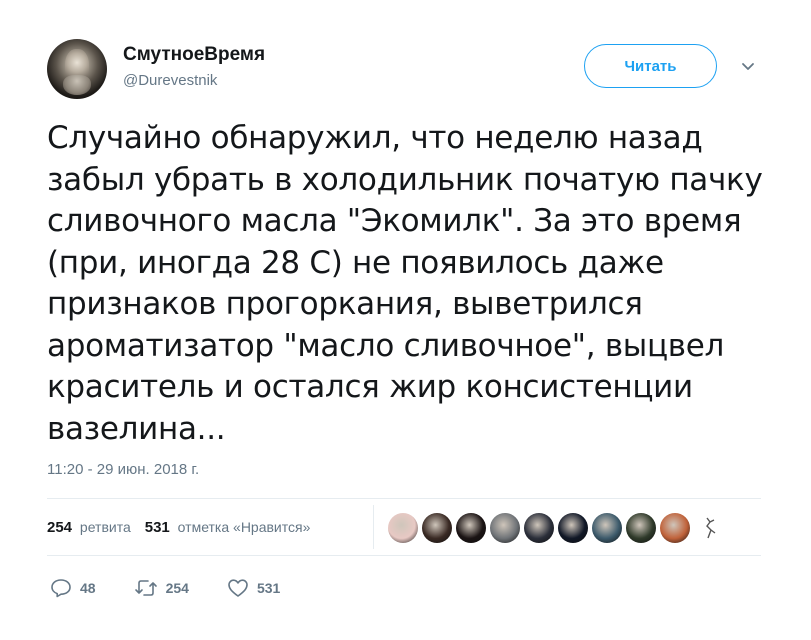 The height and width of the screenshot is (640, 811). Describe the element at coordinates (77, 85) in the screenshot. I see `avatar-beard` at that location.